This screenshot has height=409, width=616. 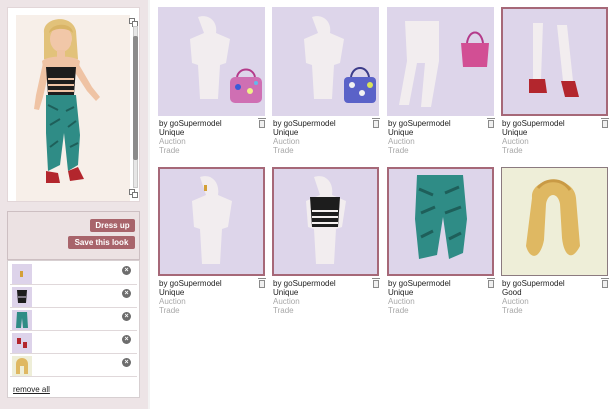 I want to click on avatar-figure-icon, so click(x=67, y=101).